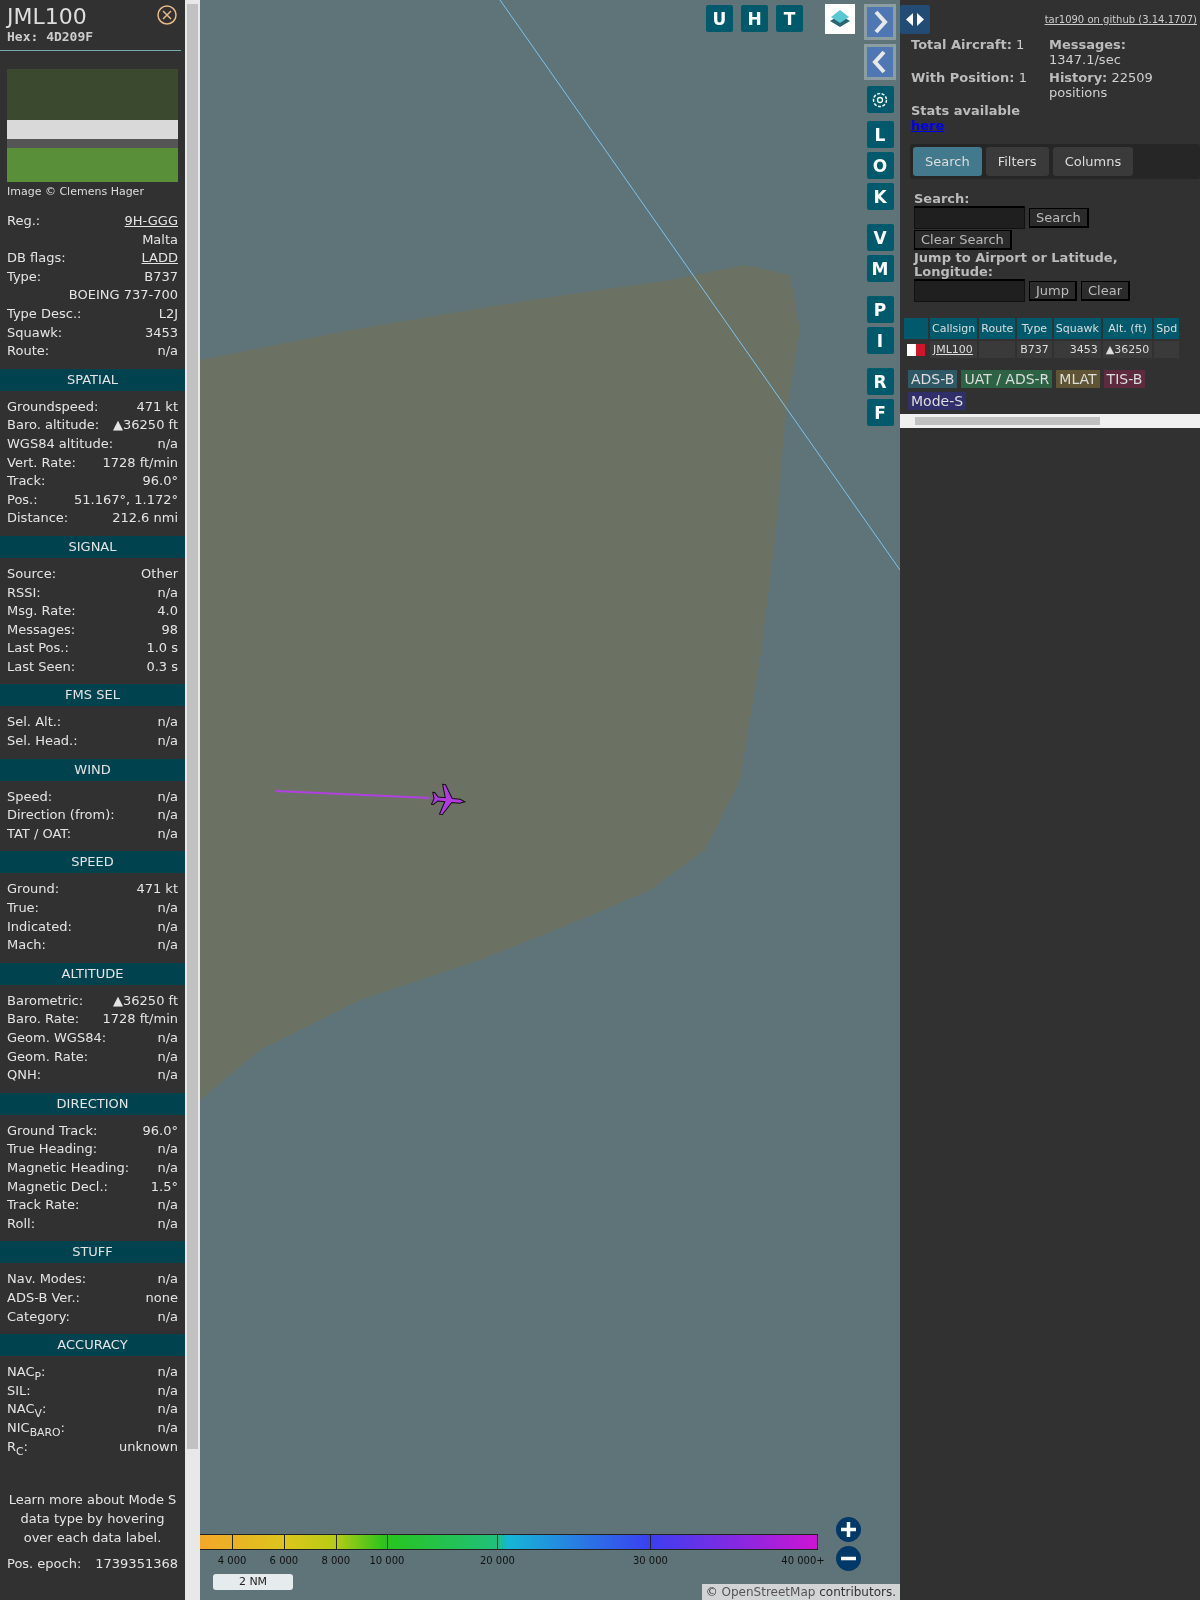 The height and width of the screenshot is (1600, 1200). I want to click on toggle-panel-icon, so click(915, 19).